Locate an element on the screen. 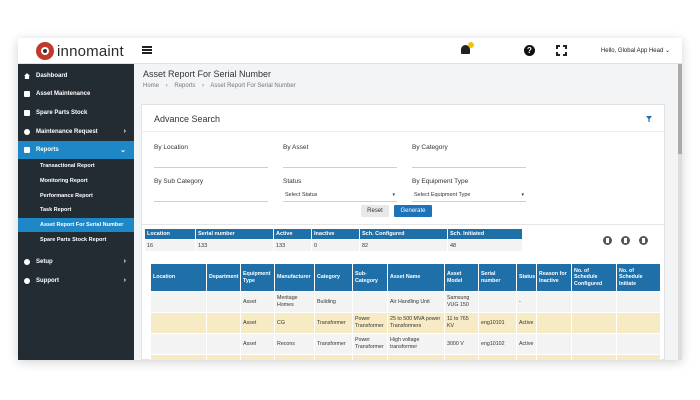  sidebar-subitem-monitoring-report: Monitoring Report is located at coordinates (76, 181).